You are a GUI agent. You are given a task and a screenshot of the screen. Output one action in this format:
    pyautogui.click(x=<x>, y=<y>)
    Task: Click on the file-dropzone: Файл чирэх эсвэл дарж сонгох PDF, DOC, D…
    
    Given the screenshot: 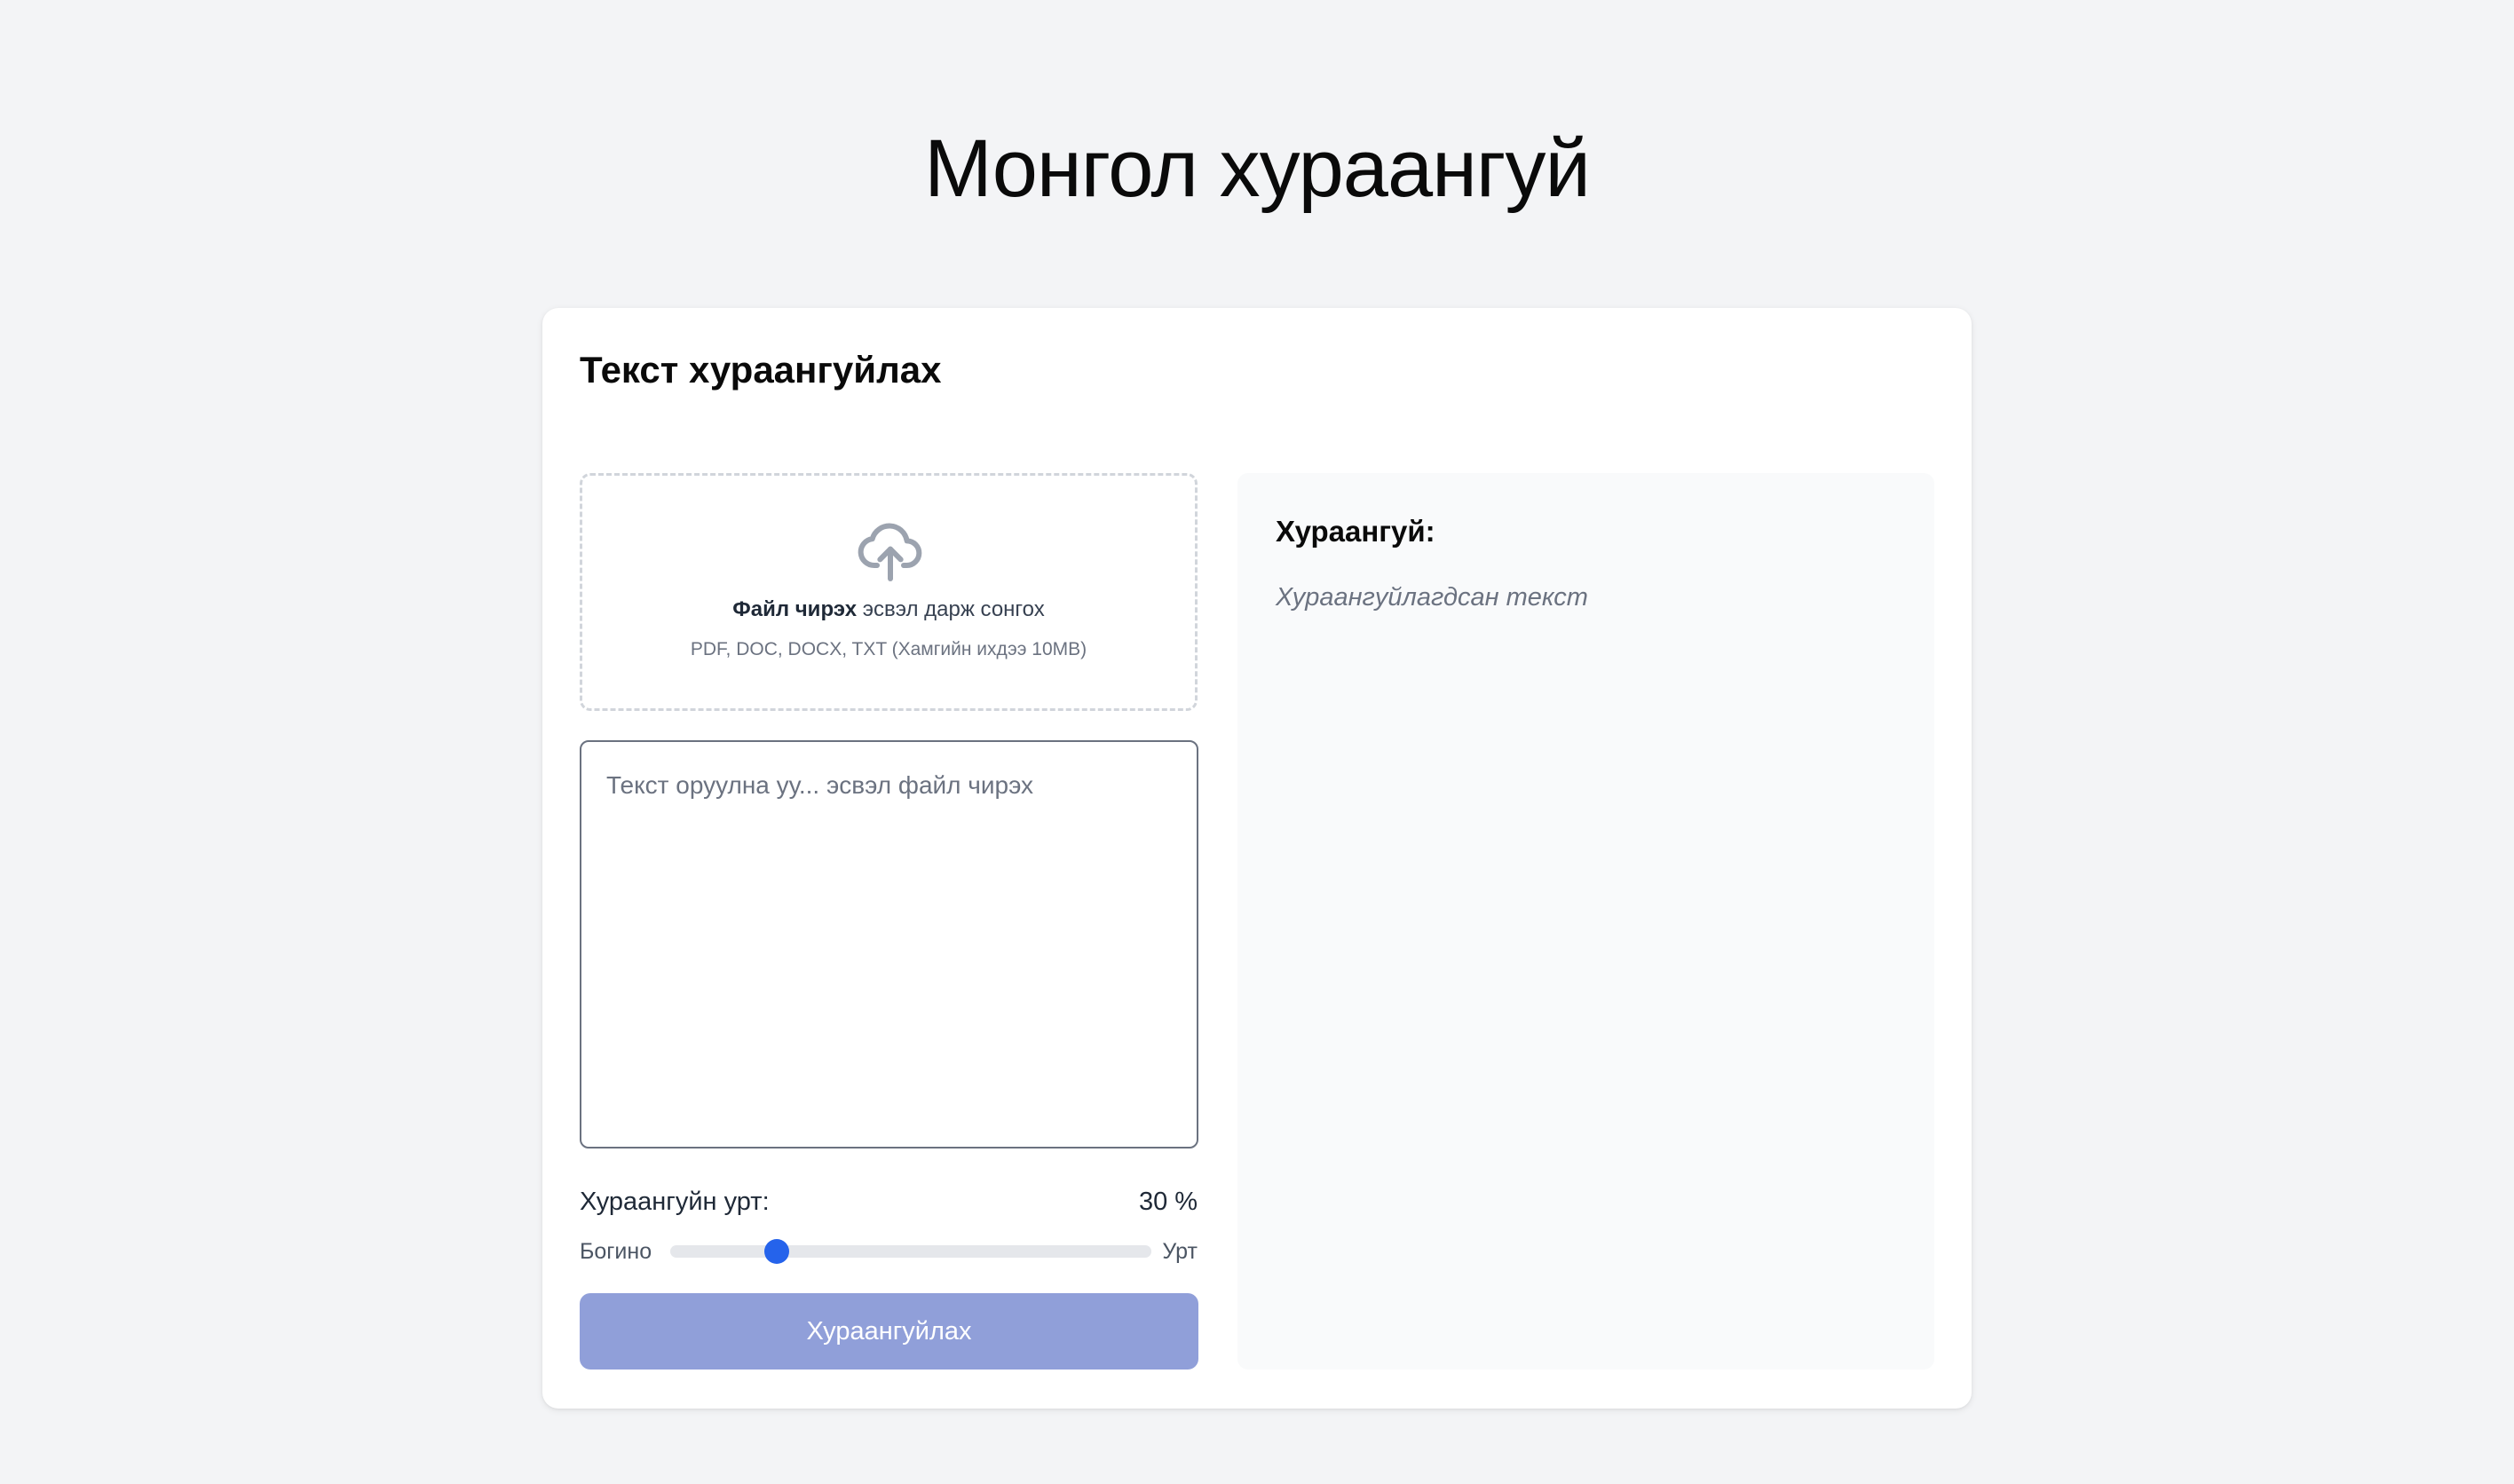 What is the action you would take?
    pyautogui.click(x=889, y=592)
    